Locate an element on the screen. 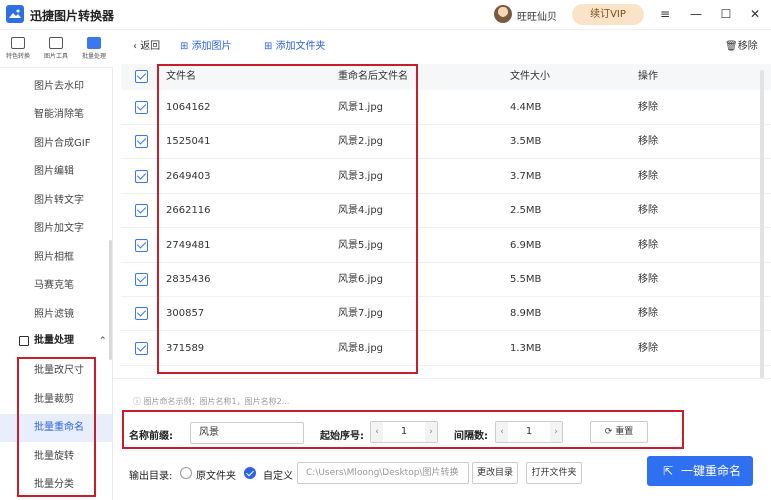 This screenshot has width=771, height=500. export-icon: ⇱ is located at coordinates (668, 471).